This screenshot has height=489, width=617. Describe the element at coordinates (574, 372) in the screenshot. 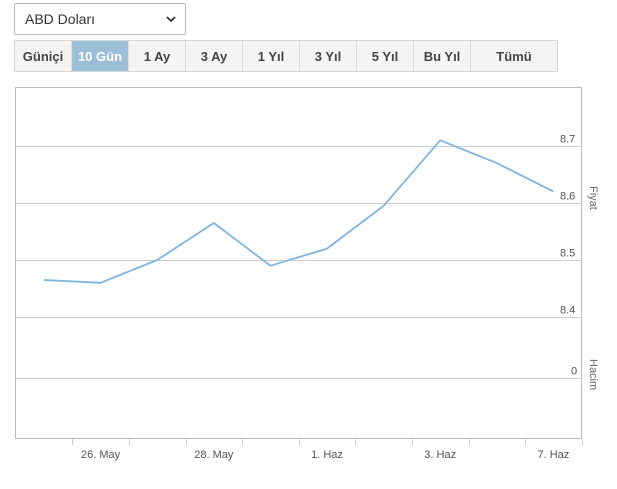

I see `volume-tick-0: 0` at that location.